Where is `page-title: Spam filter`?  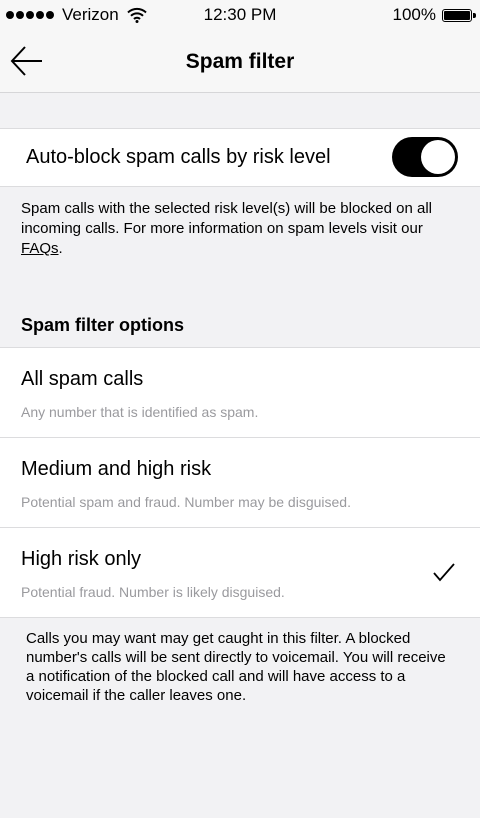 page-title: Spam filter is located at coordinates (240, 61).